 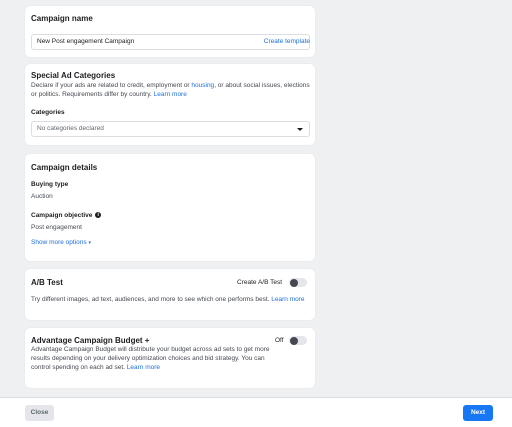 I want to click on buying-type-label: Buying type, so click(x=50, y=184).